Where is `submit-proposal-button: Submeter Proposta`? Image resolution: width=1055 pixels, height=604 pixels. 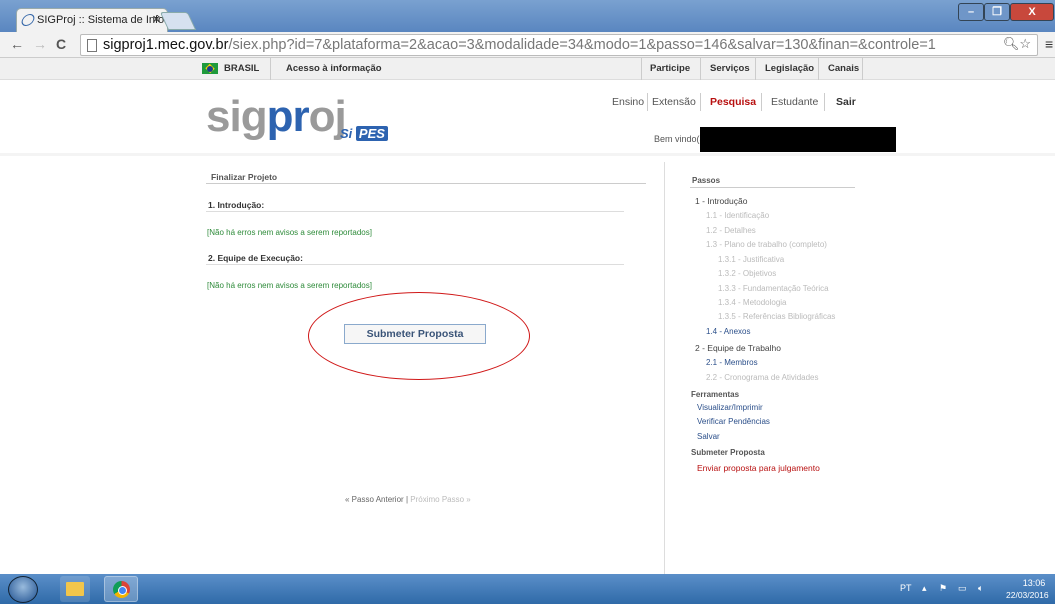
submit-proposal-button: Submeter Proposta is located at coordinates (415, 334).